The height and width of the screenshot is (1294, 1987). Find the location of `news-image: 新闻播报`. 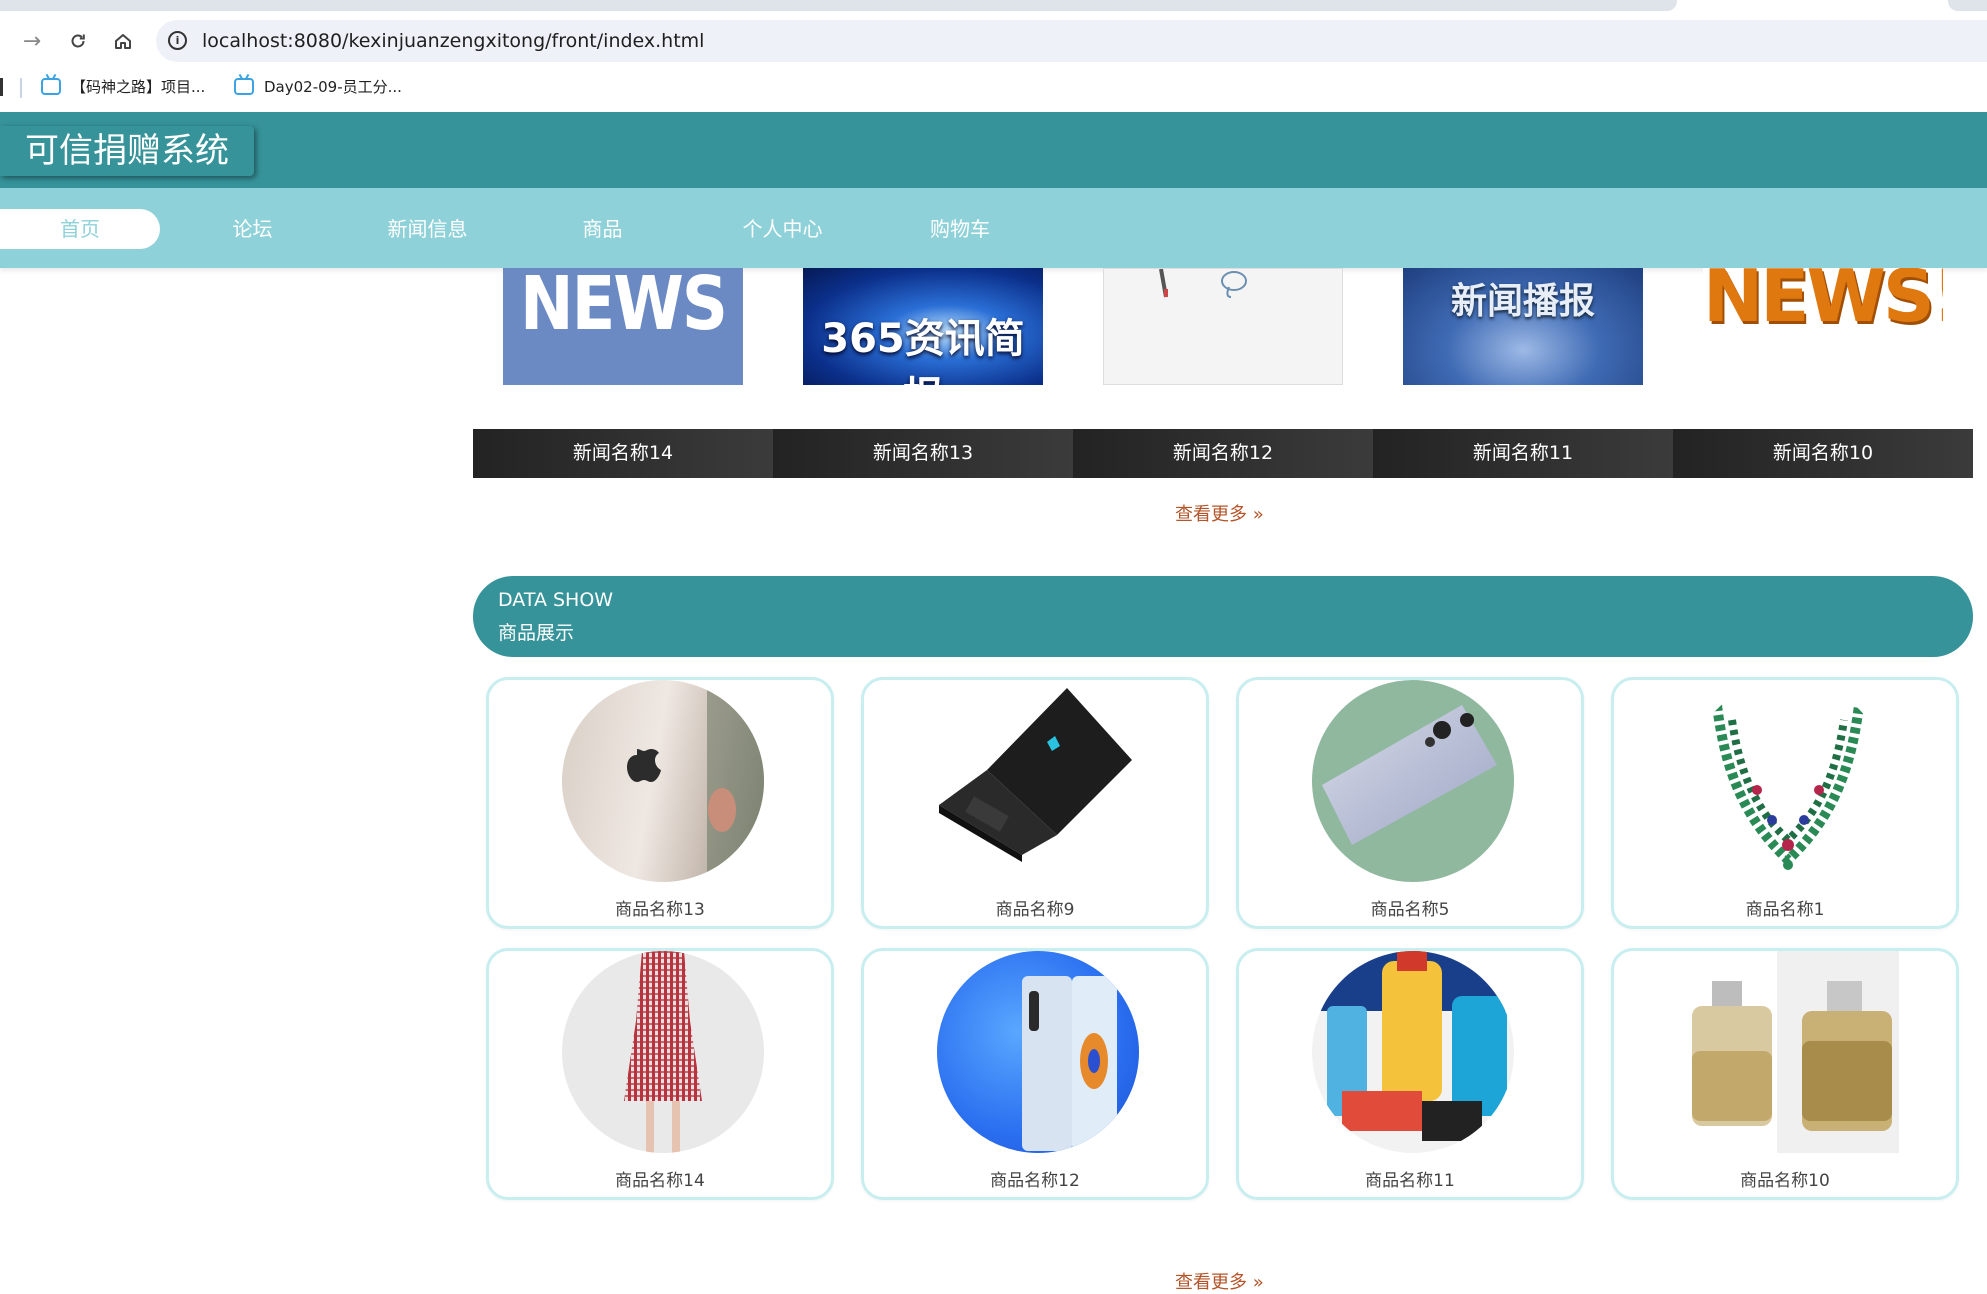

news-image: 新闻播报 is located at coordinates (1523, 326).